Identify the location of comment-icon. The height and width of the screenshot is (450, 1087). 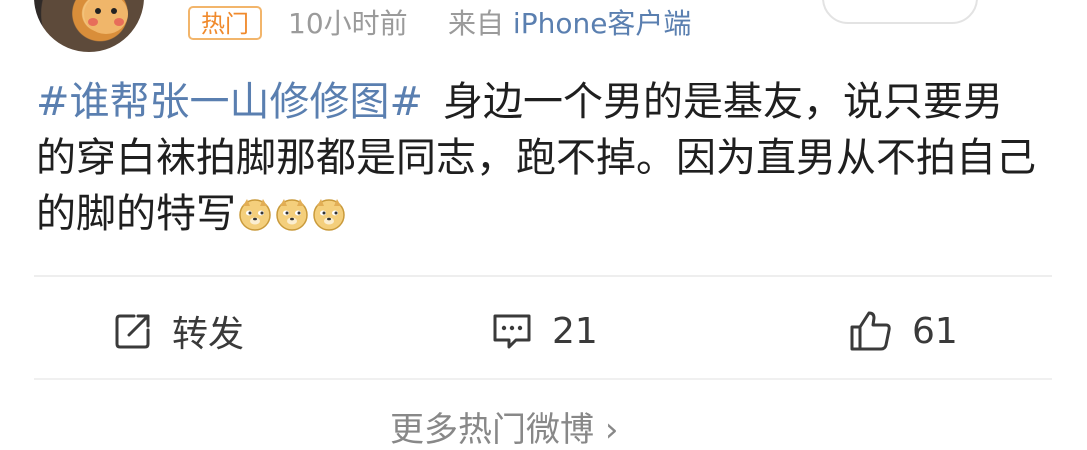
(512, 331).